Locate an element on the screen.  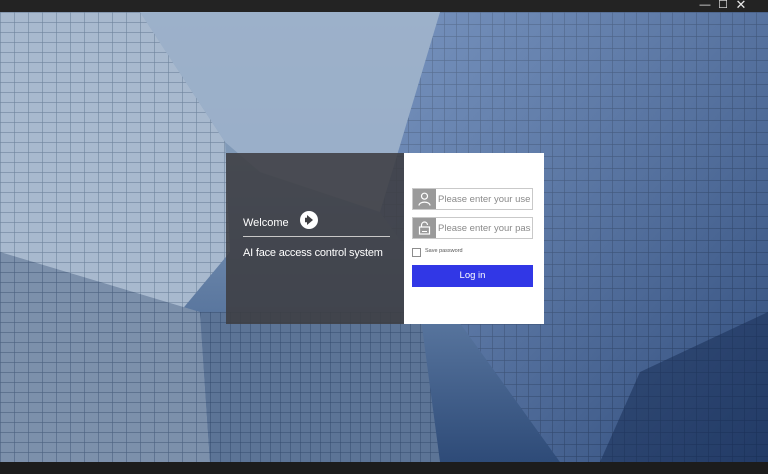
lock-icon is located at coordinates (424, 228).